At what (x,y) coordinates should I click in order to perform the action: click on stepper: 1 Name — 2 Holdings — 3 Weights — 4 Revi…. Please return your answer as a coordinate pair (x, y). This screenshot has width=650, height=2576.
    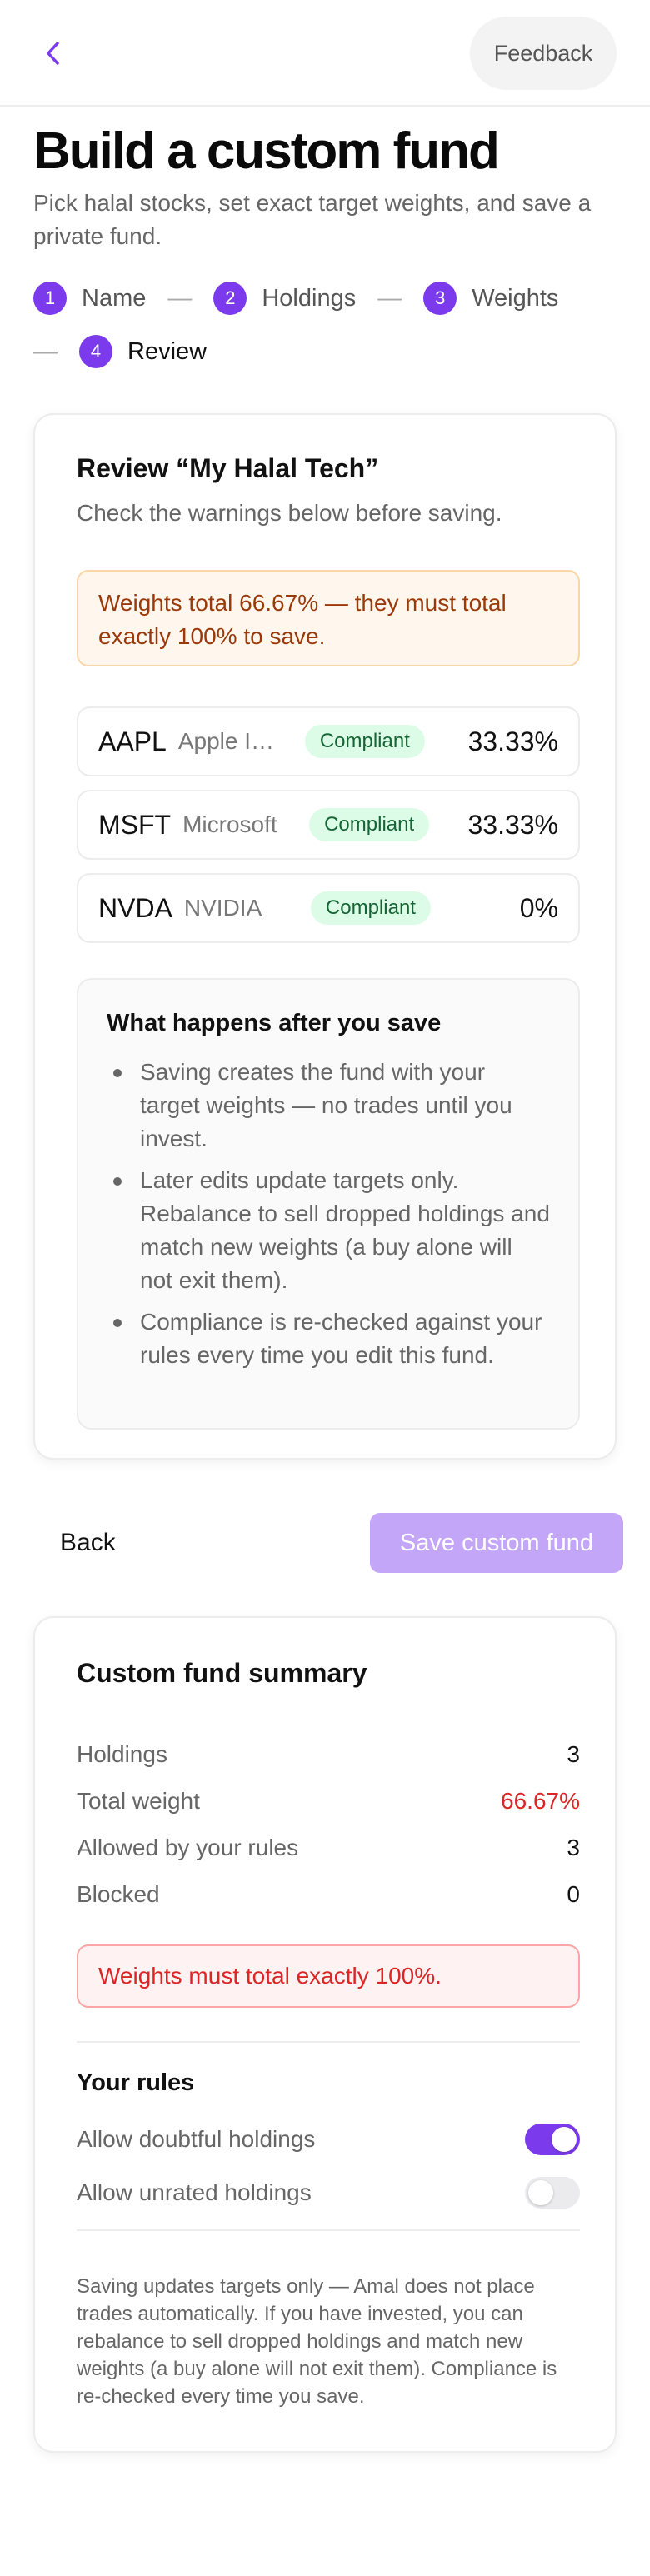
    Looking at the image, I should click on (333, 325).